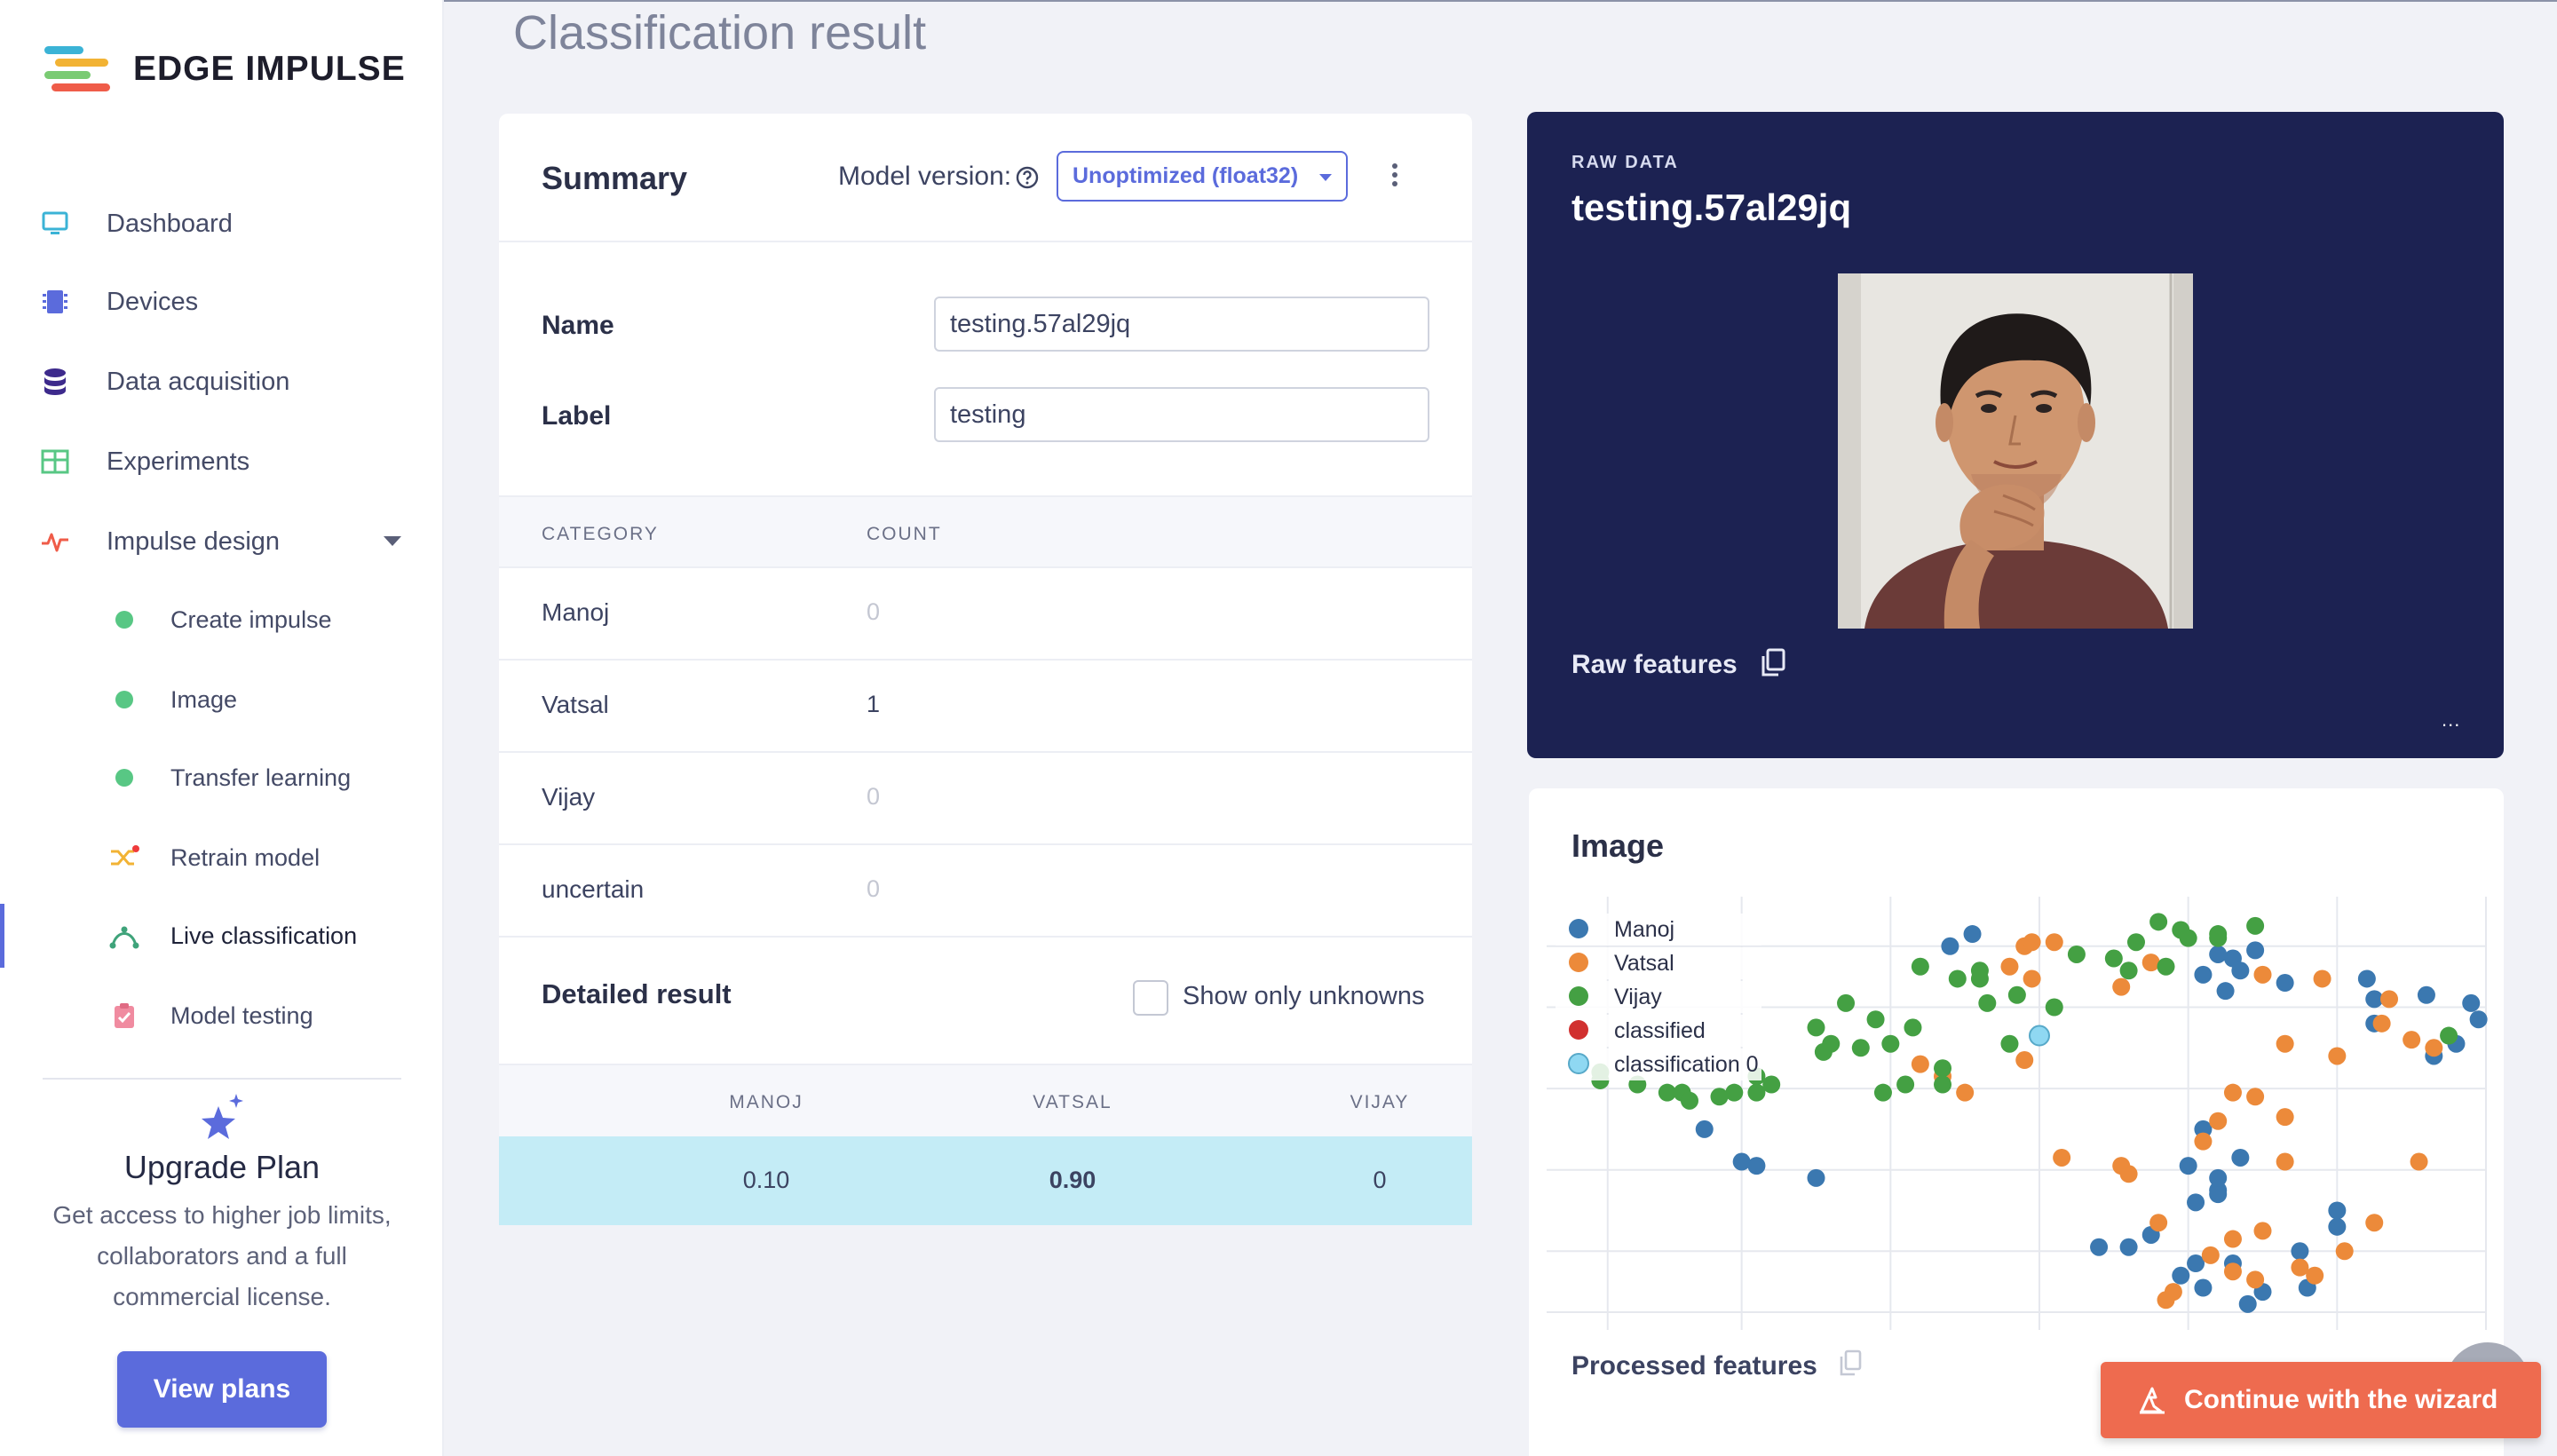  What do you see at coordinates (222, 619) in the screenshot?
I see `sidebar-subitem-create-impulse: Create impulse` at bounding box center [222, 619].